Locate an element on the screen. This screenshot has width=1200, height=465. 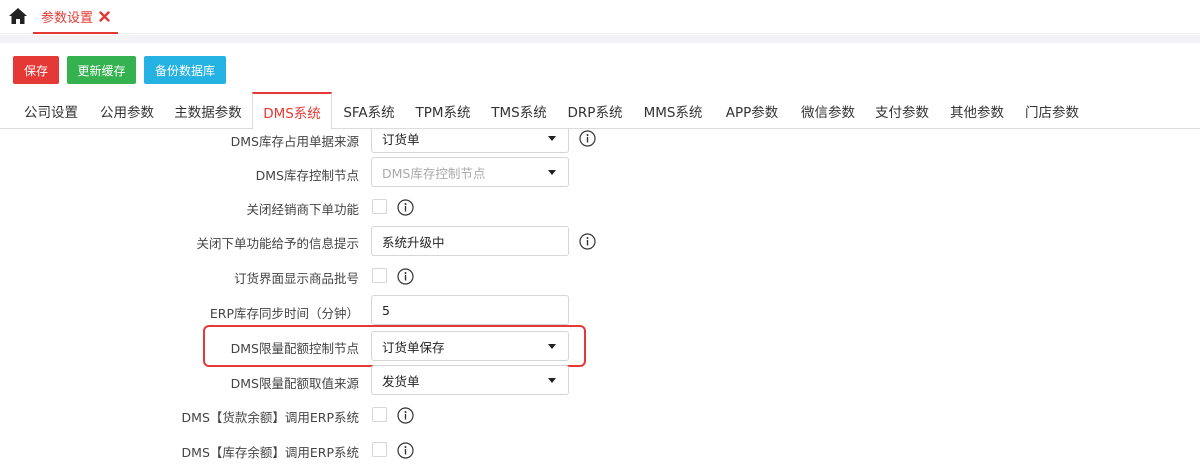
tab-drp-system: DRP系统 is located at coordinates (595, 110).